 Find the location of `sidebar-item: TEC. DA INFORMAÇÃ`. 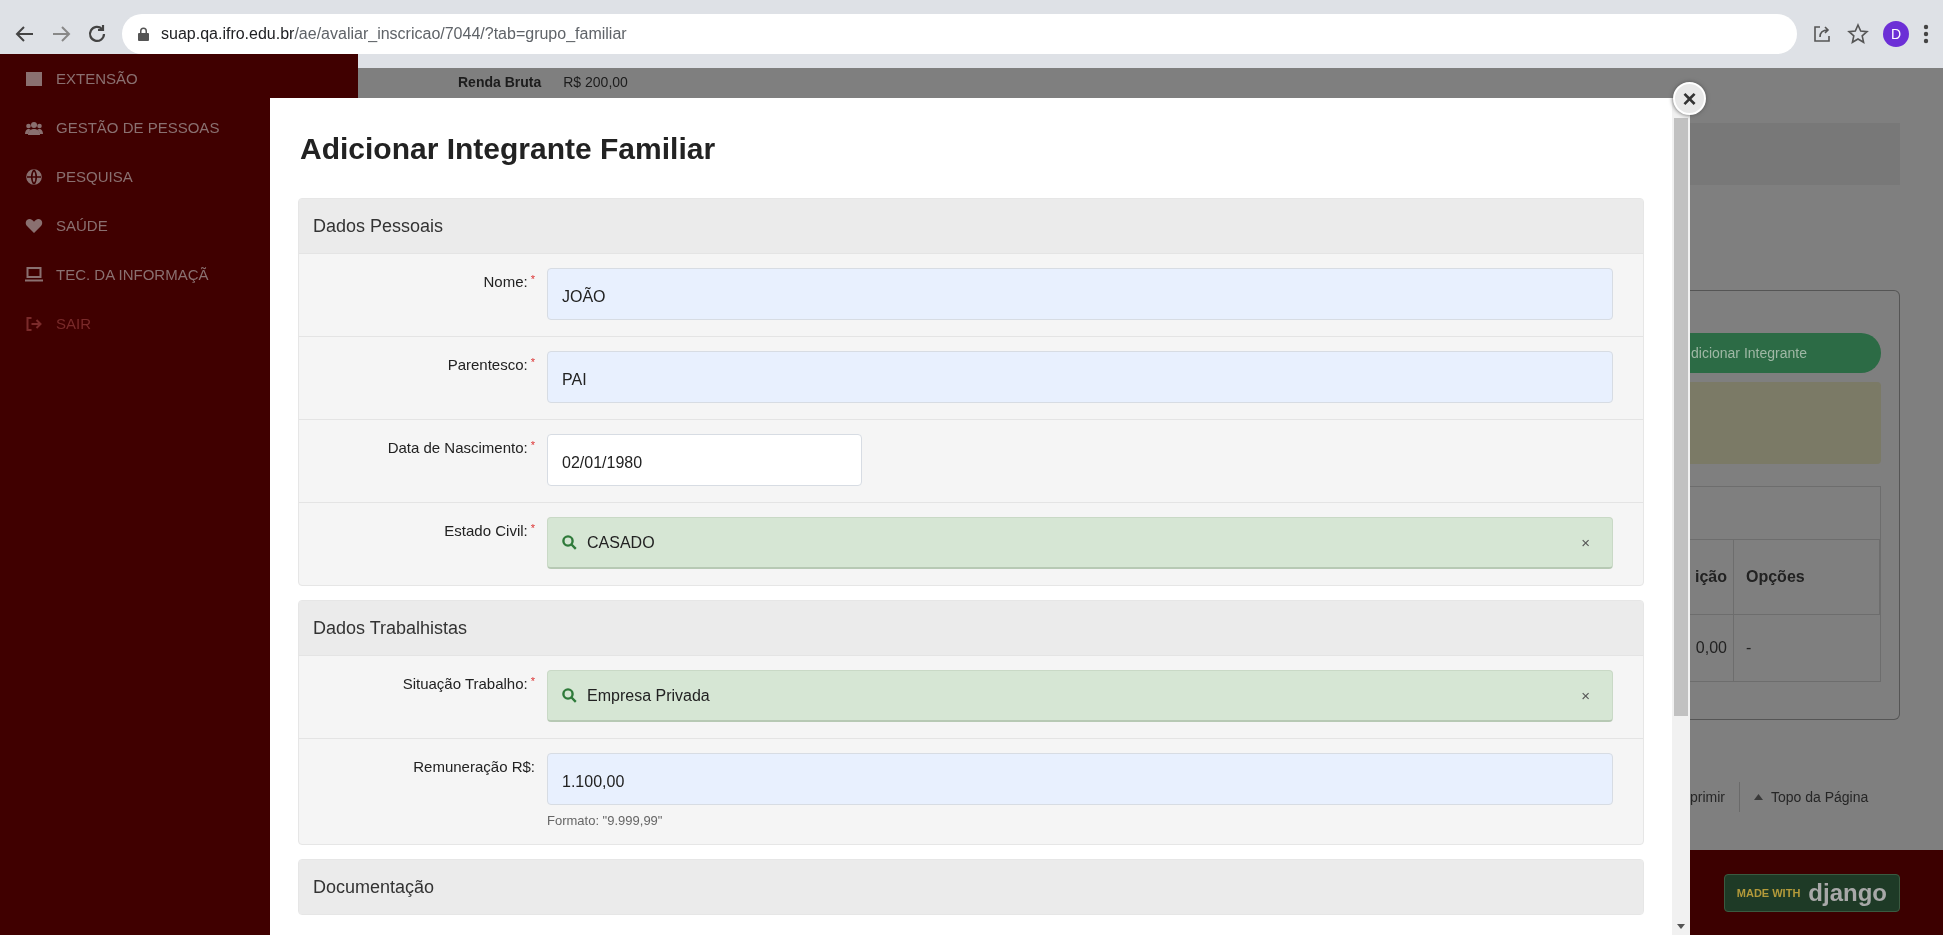

sidebar-item: TEC. DA INFORMAÇÃ is located at coordinates (191, 274).